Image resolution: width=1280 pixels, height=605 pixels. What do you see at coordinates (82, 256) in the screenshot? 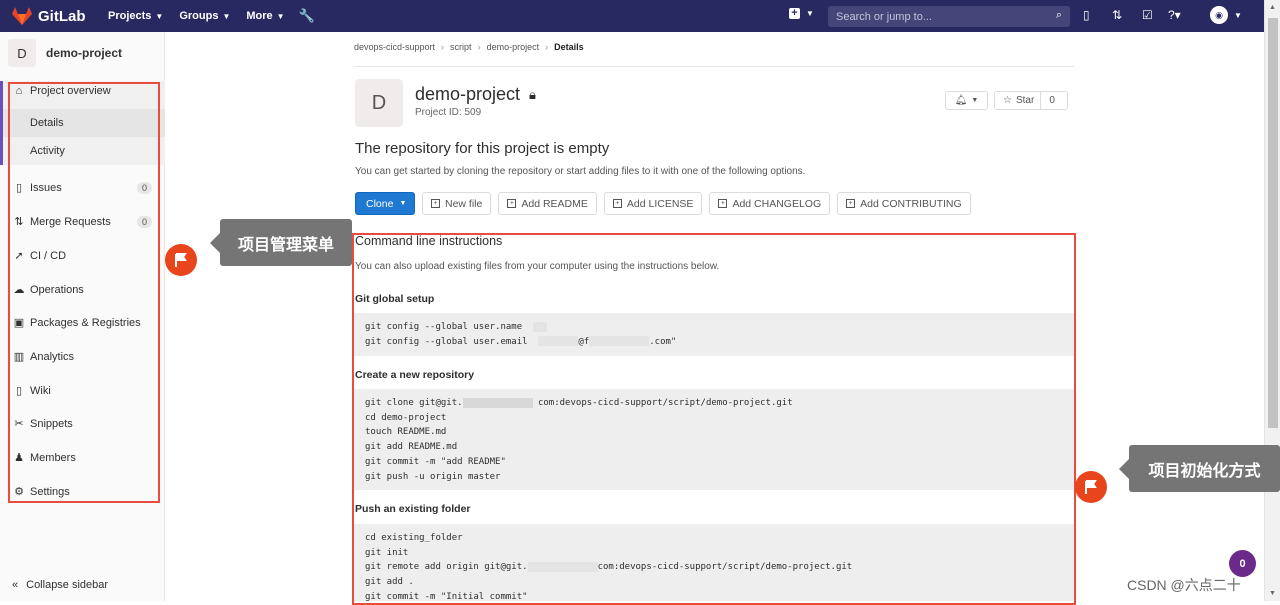
I see `sidebar-item-ci-cd: ➚ CI / CD` at bounding box center [82, 256].